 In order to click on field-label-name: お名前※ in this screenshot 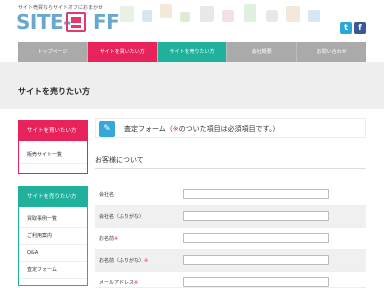, I will do `click(109, 239)`.